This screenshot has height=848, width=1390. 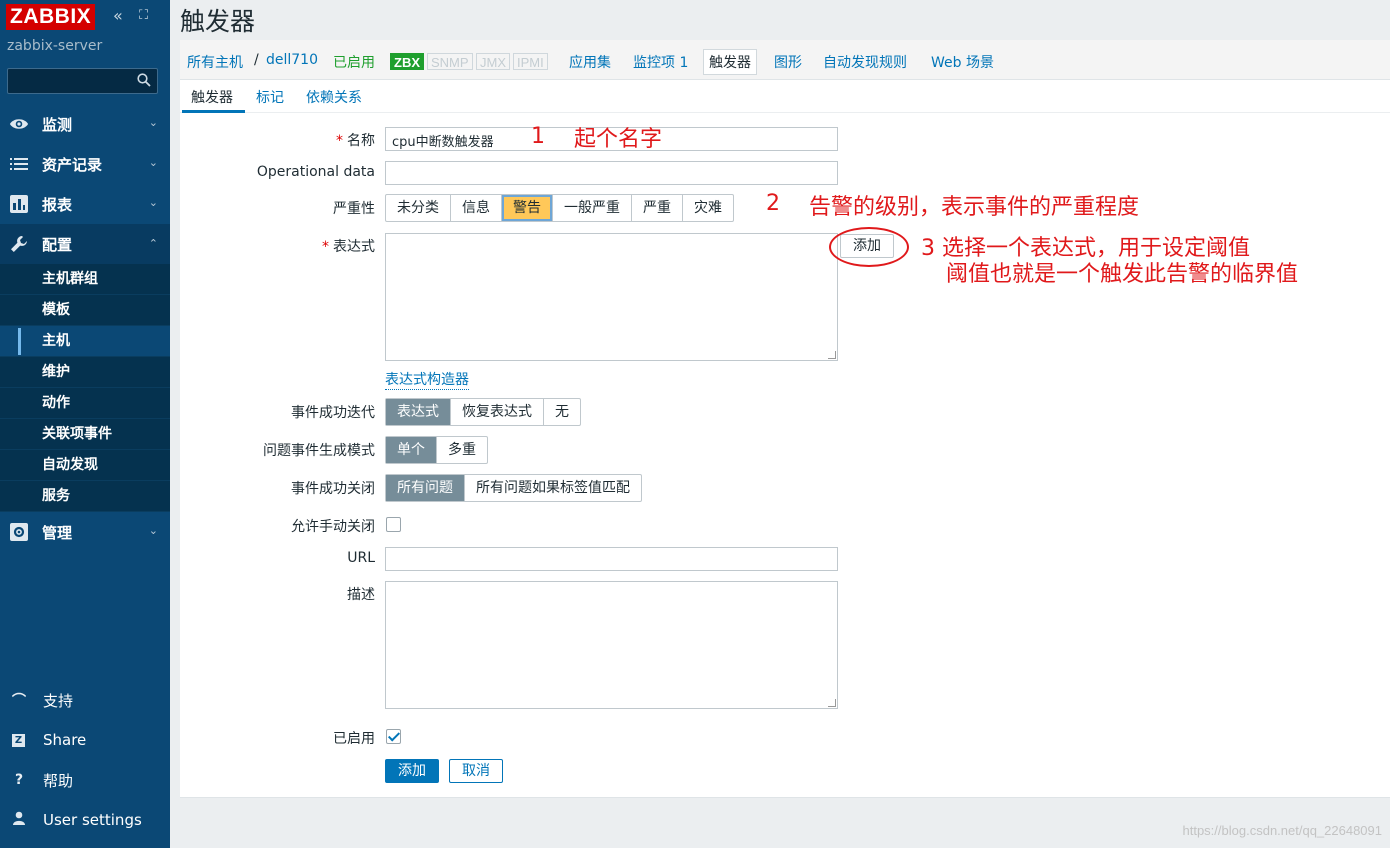 I want to click on submenu-discovery: 自动发现, so click(x=85, y=465).